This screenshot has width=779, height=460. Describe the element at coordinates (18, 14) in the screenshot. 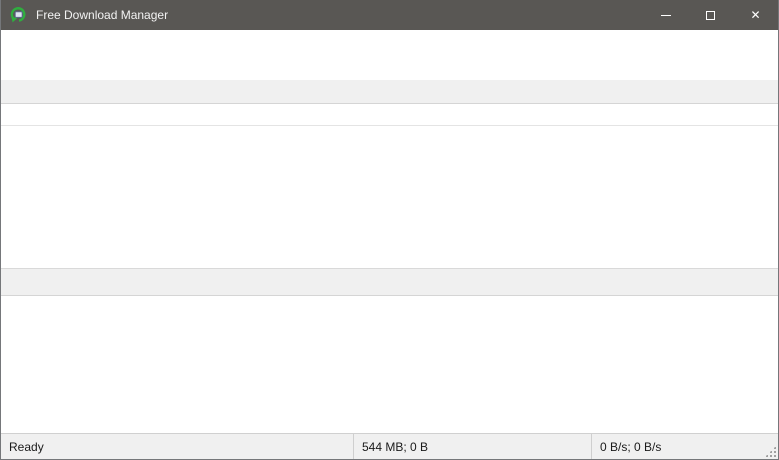

I see `app-logo-icon` at that location.